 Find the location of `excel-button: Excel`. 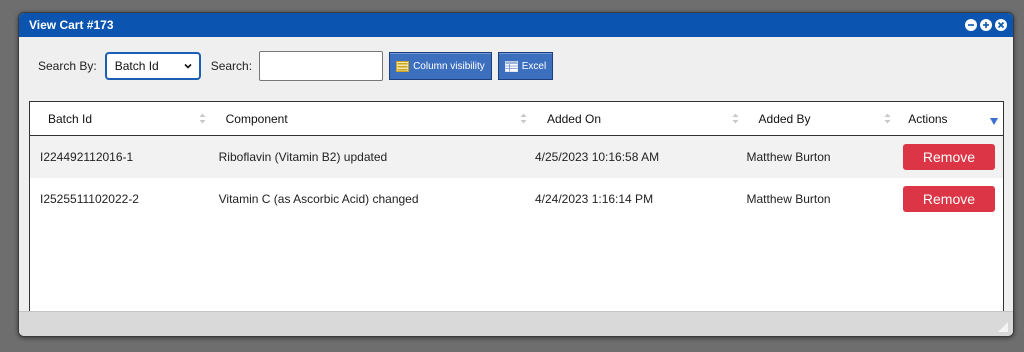

excel-button: Excel is located at coordinates (525, 66).